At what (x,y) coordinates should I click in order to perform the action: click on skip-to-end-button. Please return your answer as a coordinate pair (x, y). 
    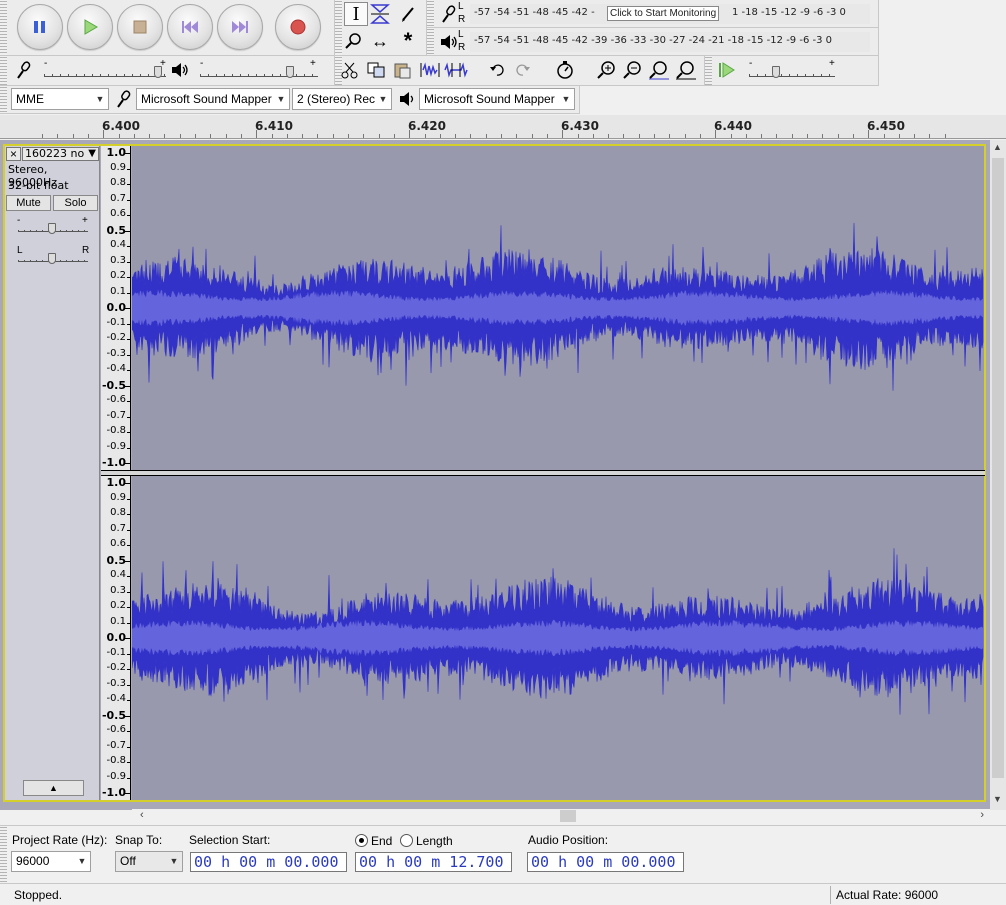
    Looking at the image, I should click on (240, 27).